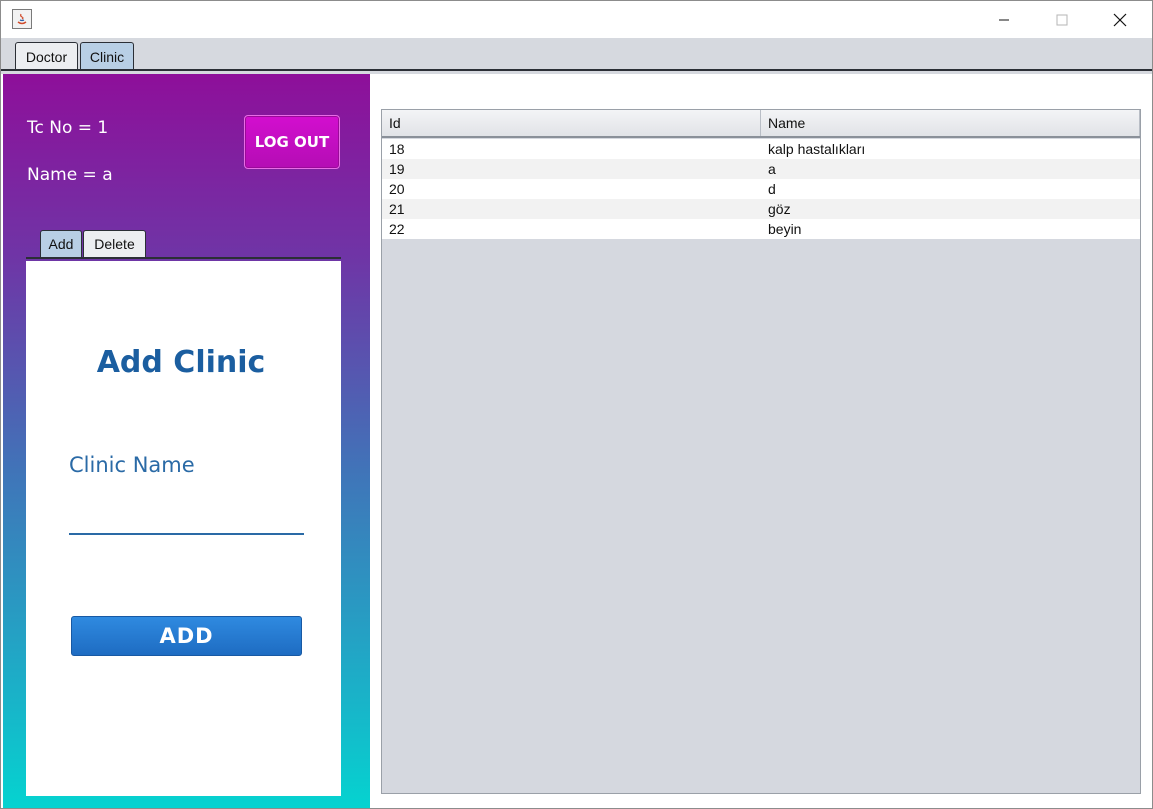  What do you see at coordinates (114, 243) in the screenshot?
I see `tab-delete: Delete` at bounding box center [114, 243].